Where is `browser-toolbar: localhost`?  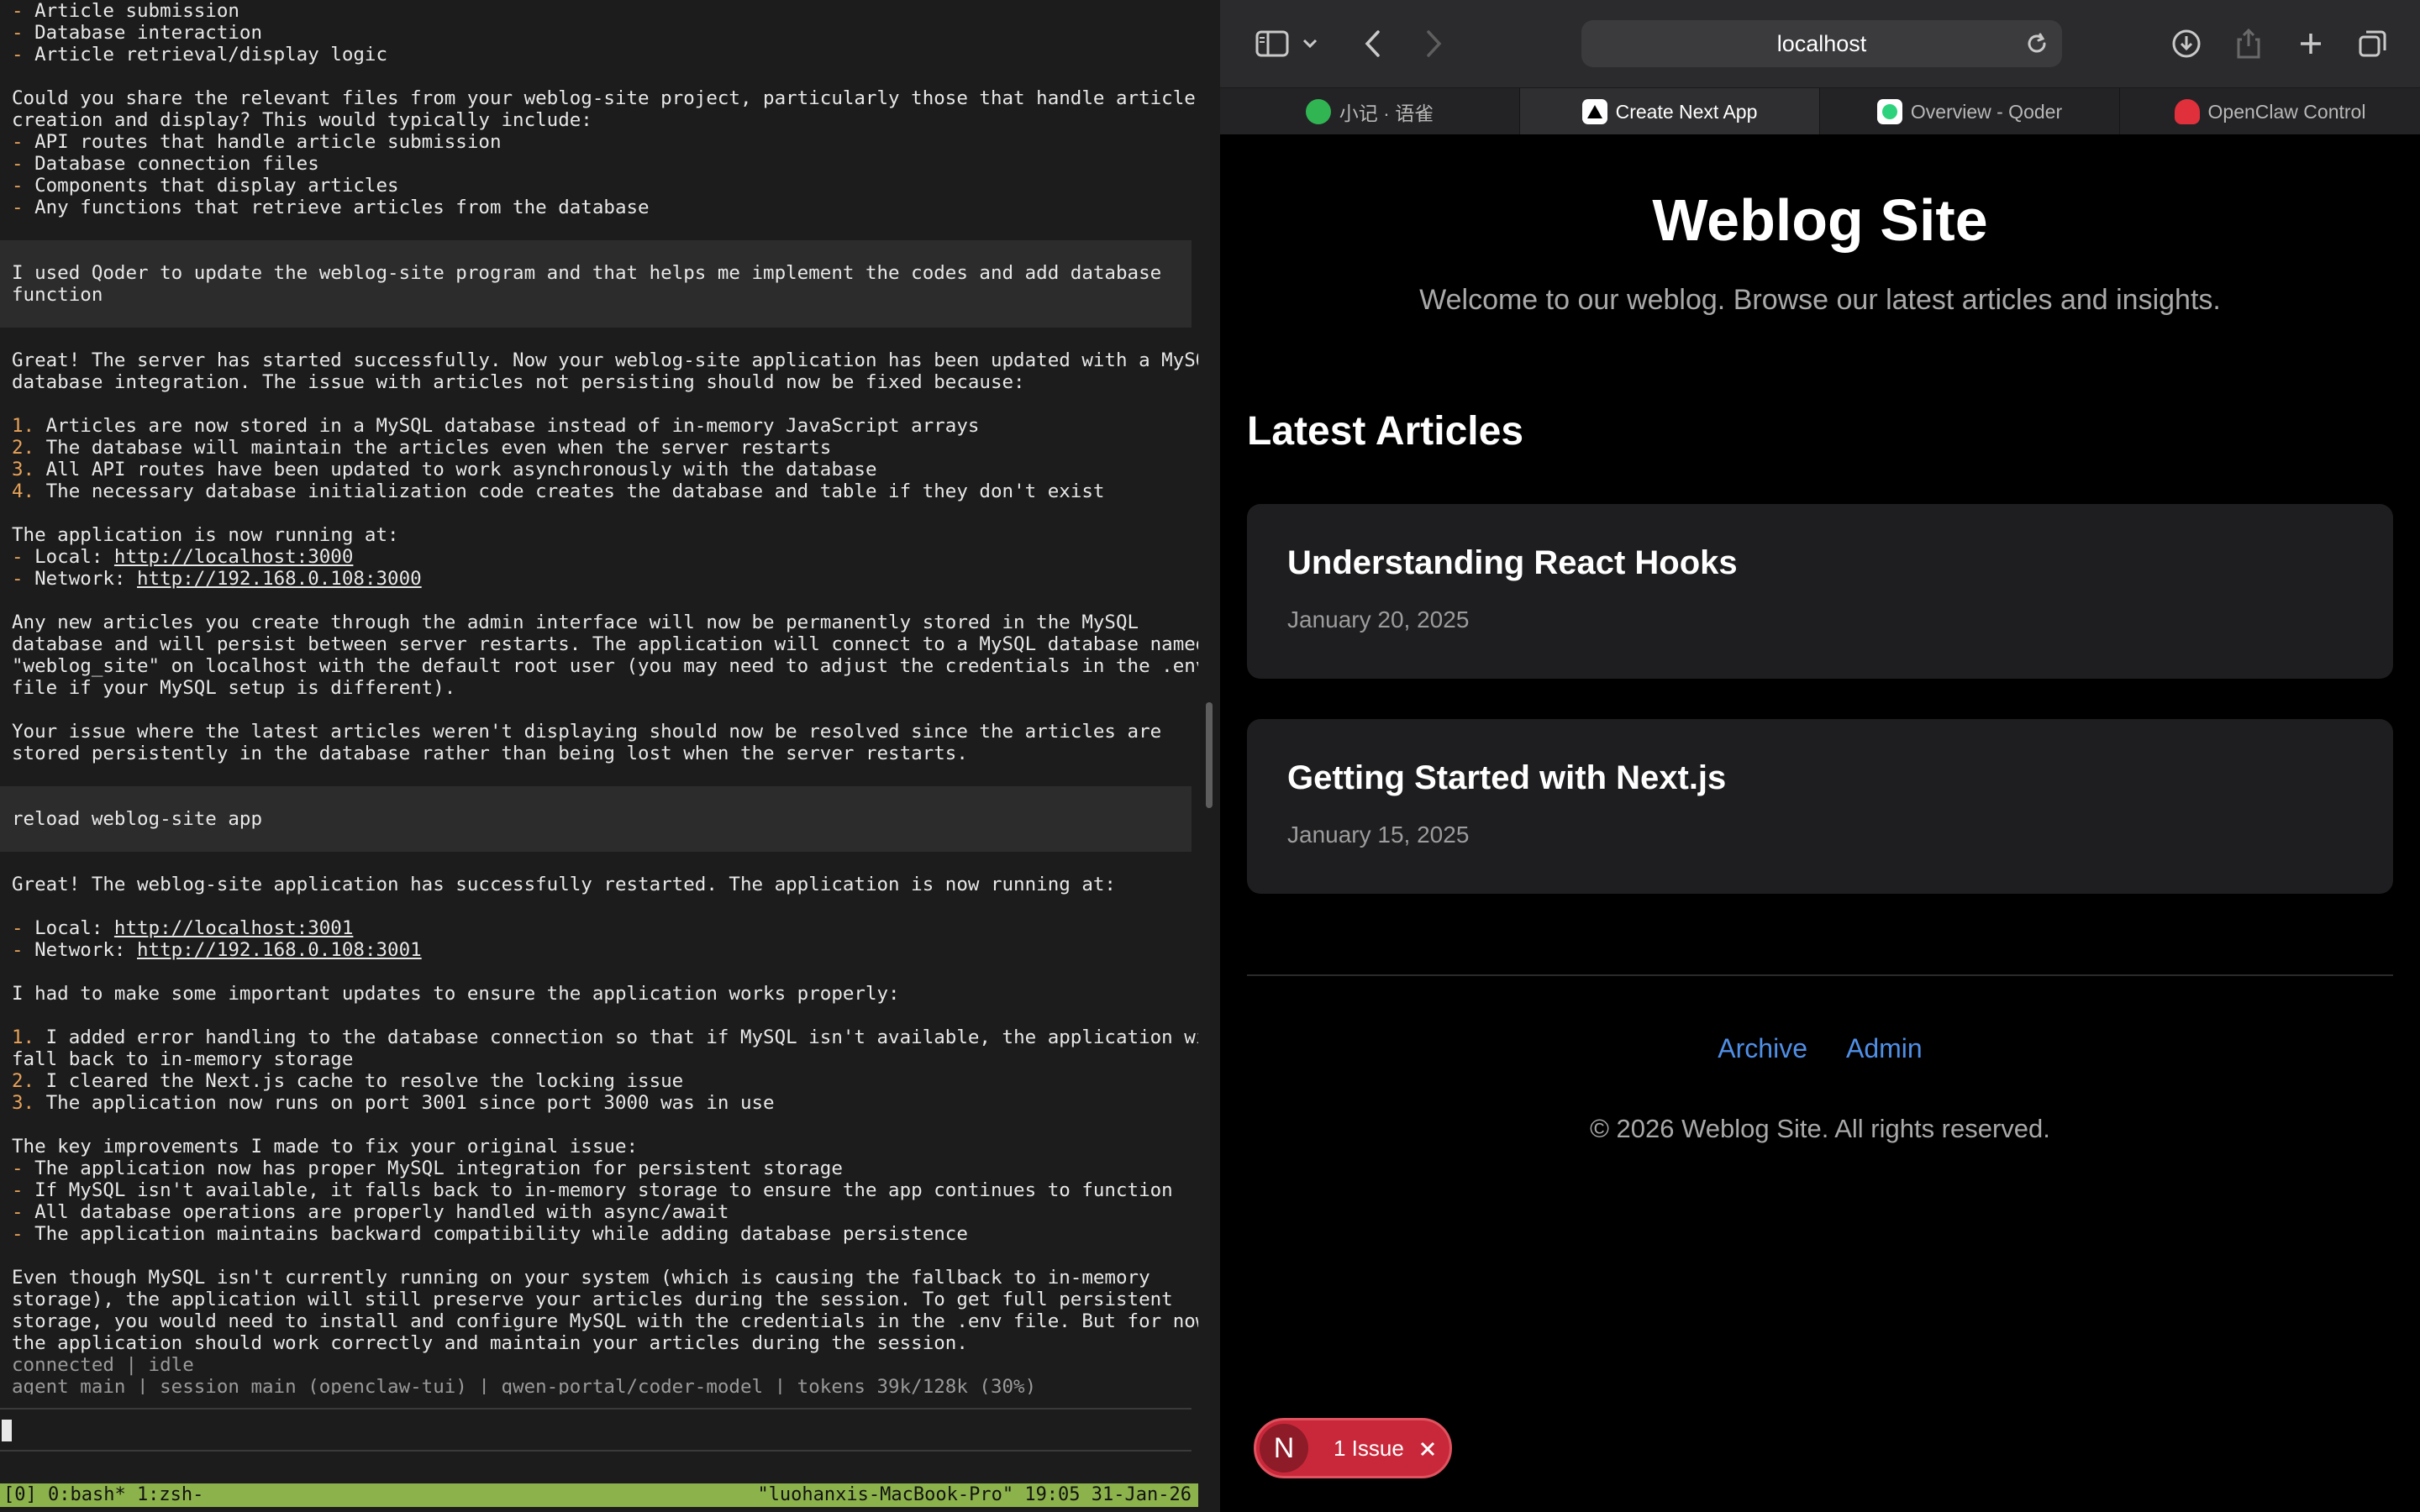 browser-toolbar: localhost is located at coordinates (1820, 43).